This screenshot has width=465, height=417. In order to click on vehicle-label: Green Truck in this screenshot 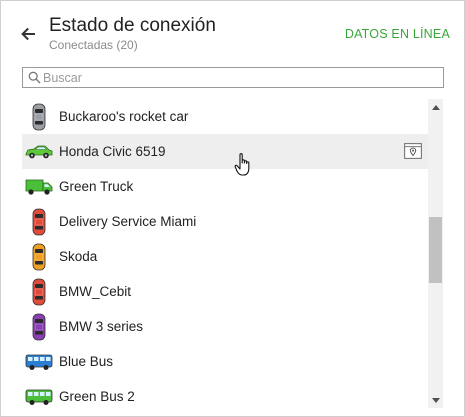, I will do `click(96, 186)`.